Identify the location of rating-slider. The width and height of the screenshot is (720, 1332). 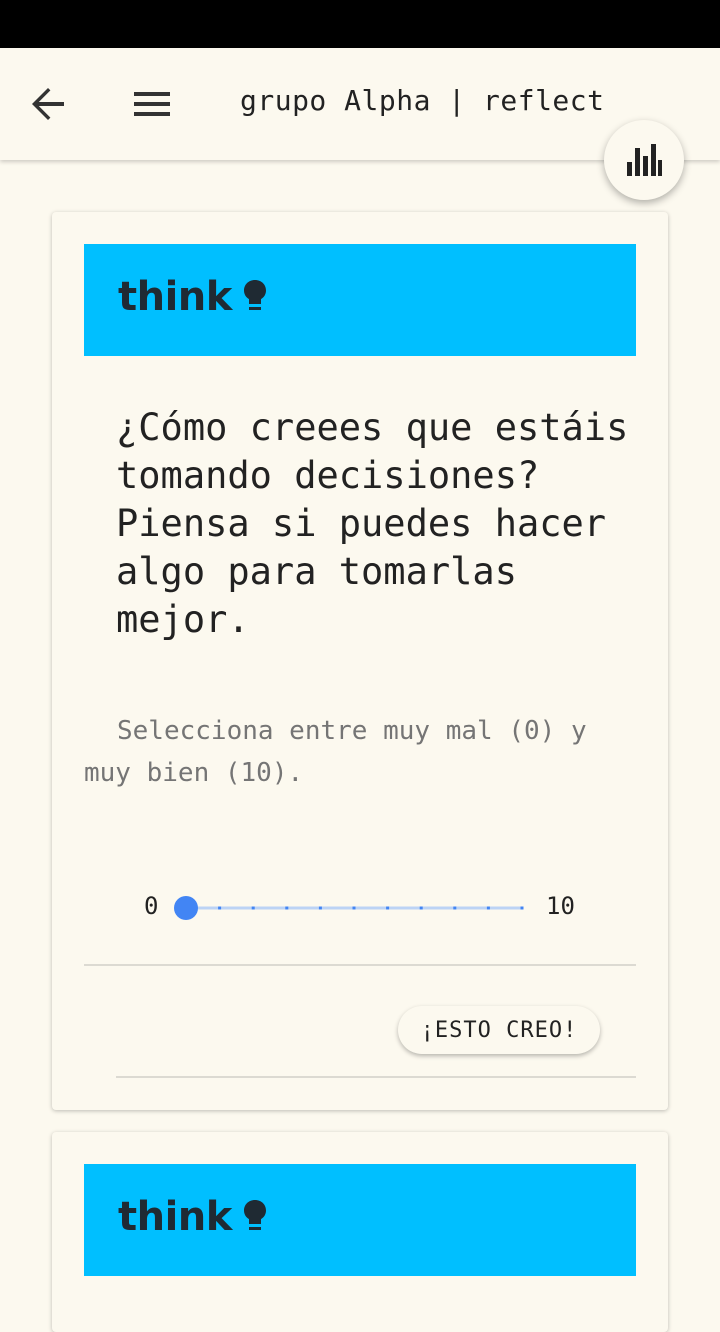
(354, 908).